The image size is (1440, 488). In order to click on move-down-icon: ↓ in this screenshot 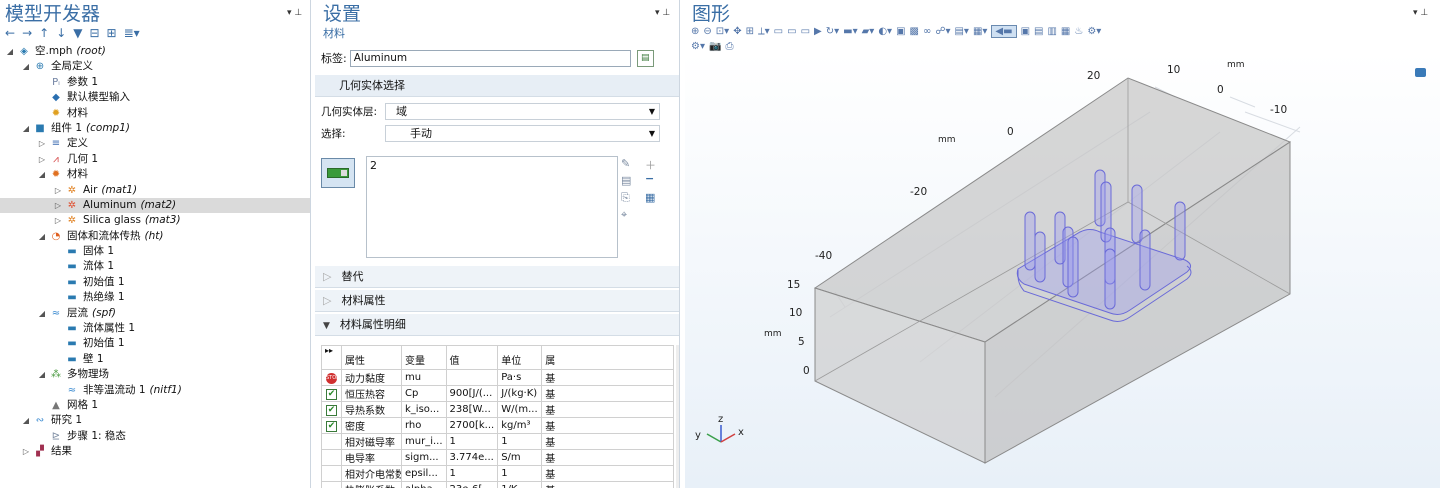, I will do `click(61, 33)`.